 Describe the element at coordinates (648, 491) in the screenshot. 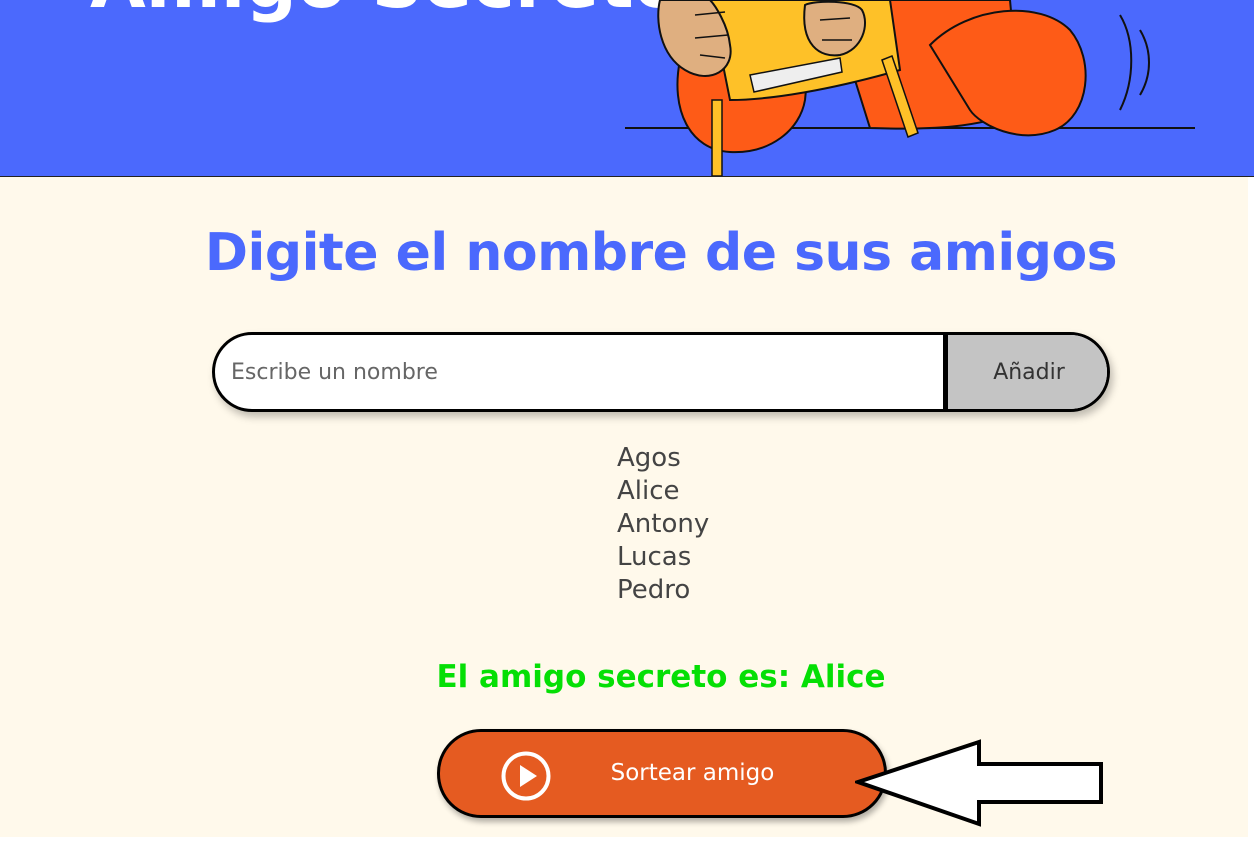

I see `friend-list-item: Alice` at that location.